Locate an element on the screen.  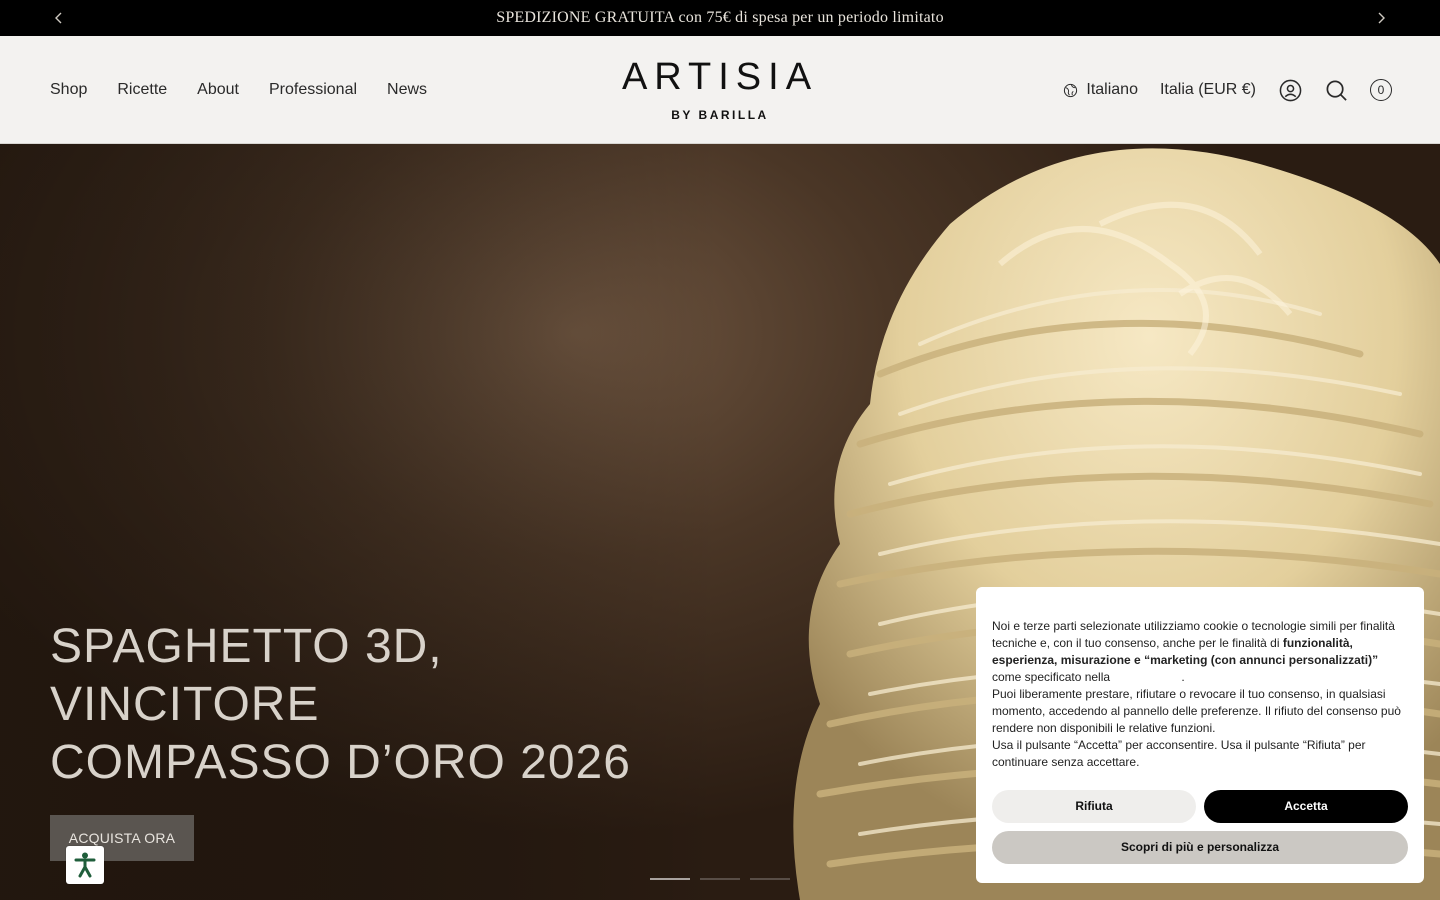
main-nav: Shop Ricette About Professional News is located at coordinates (238, 90).